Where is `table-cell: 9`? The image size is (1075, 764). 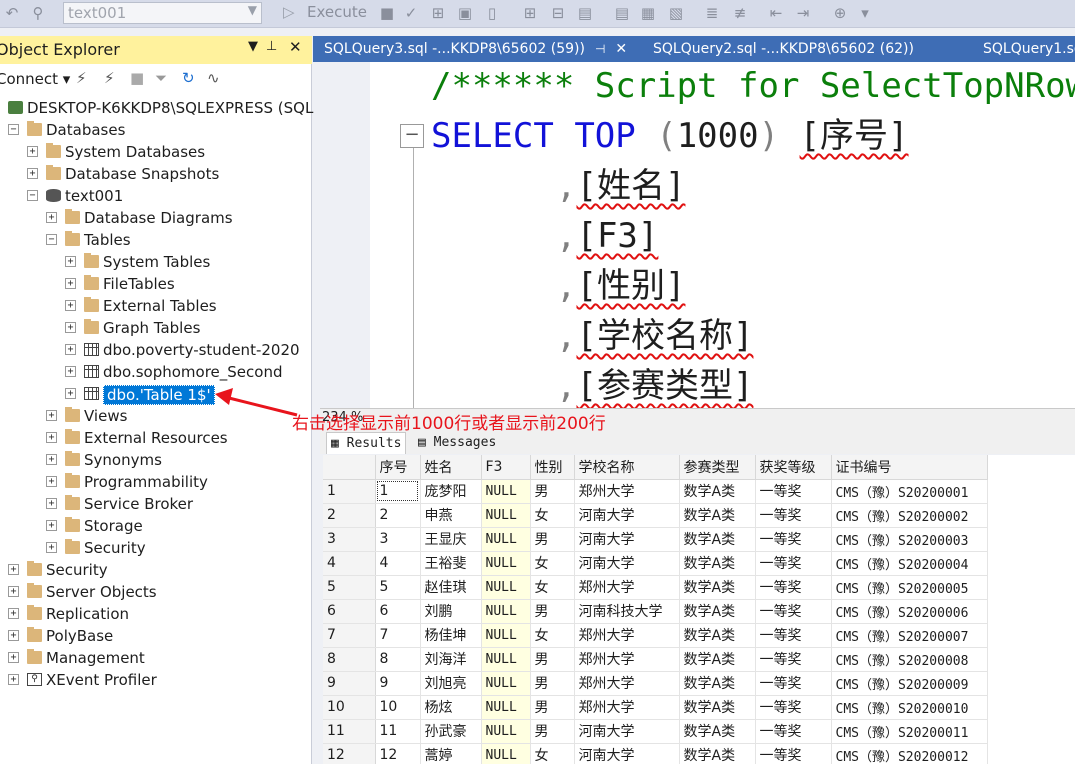 table-cell: 9 is located at coordinates (398, 683).